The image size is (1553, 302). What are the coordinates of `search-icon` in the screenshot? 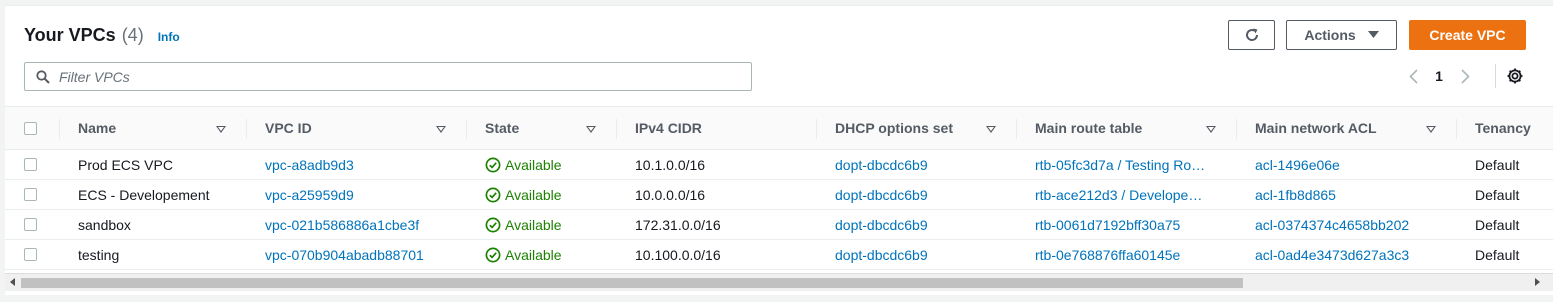 It's located at (43, 76).